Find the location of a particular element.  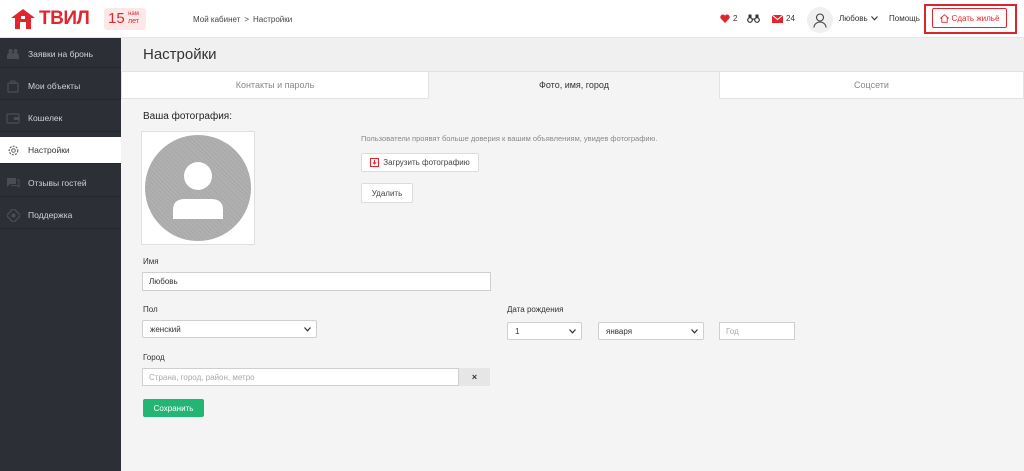

list-property-label: Сдать жильё is located at coordinates (975, 18).